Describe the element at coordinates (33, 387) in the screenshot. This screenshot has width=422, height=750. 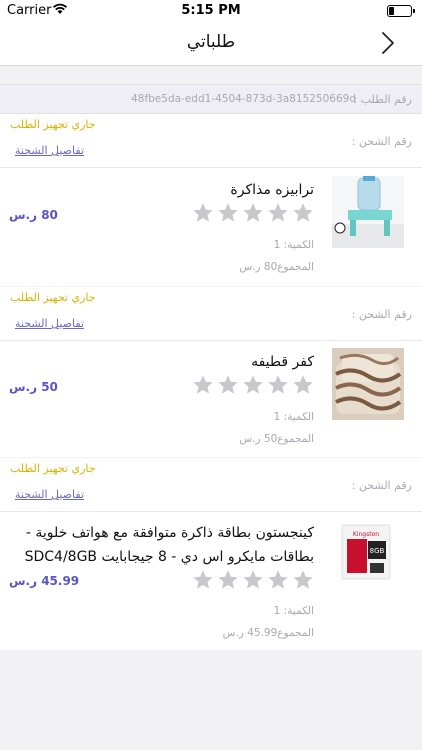
I see `product-price: 50 ر.س` at that location.